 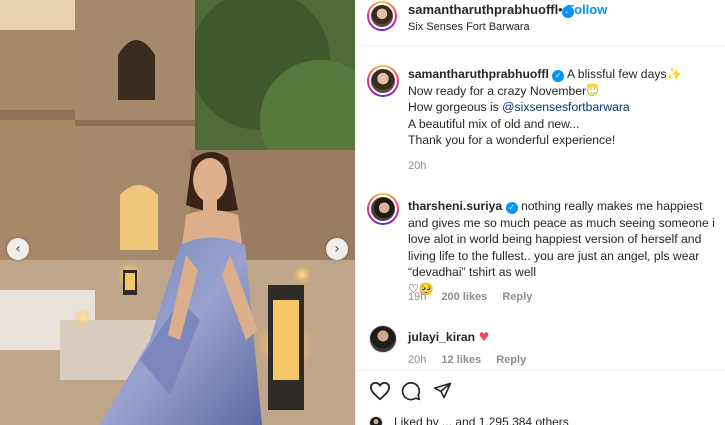 I want to click on chevron-right-icon: ›, so click(x=337, y=249).